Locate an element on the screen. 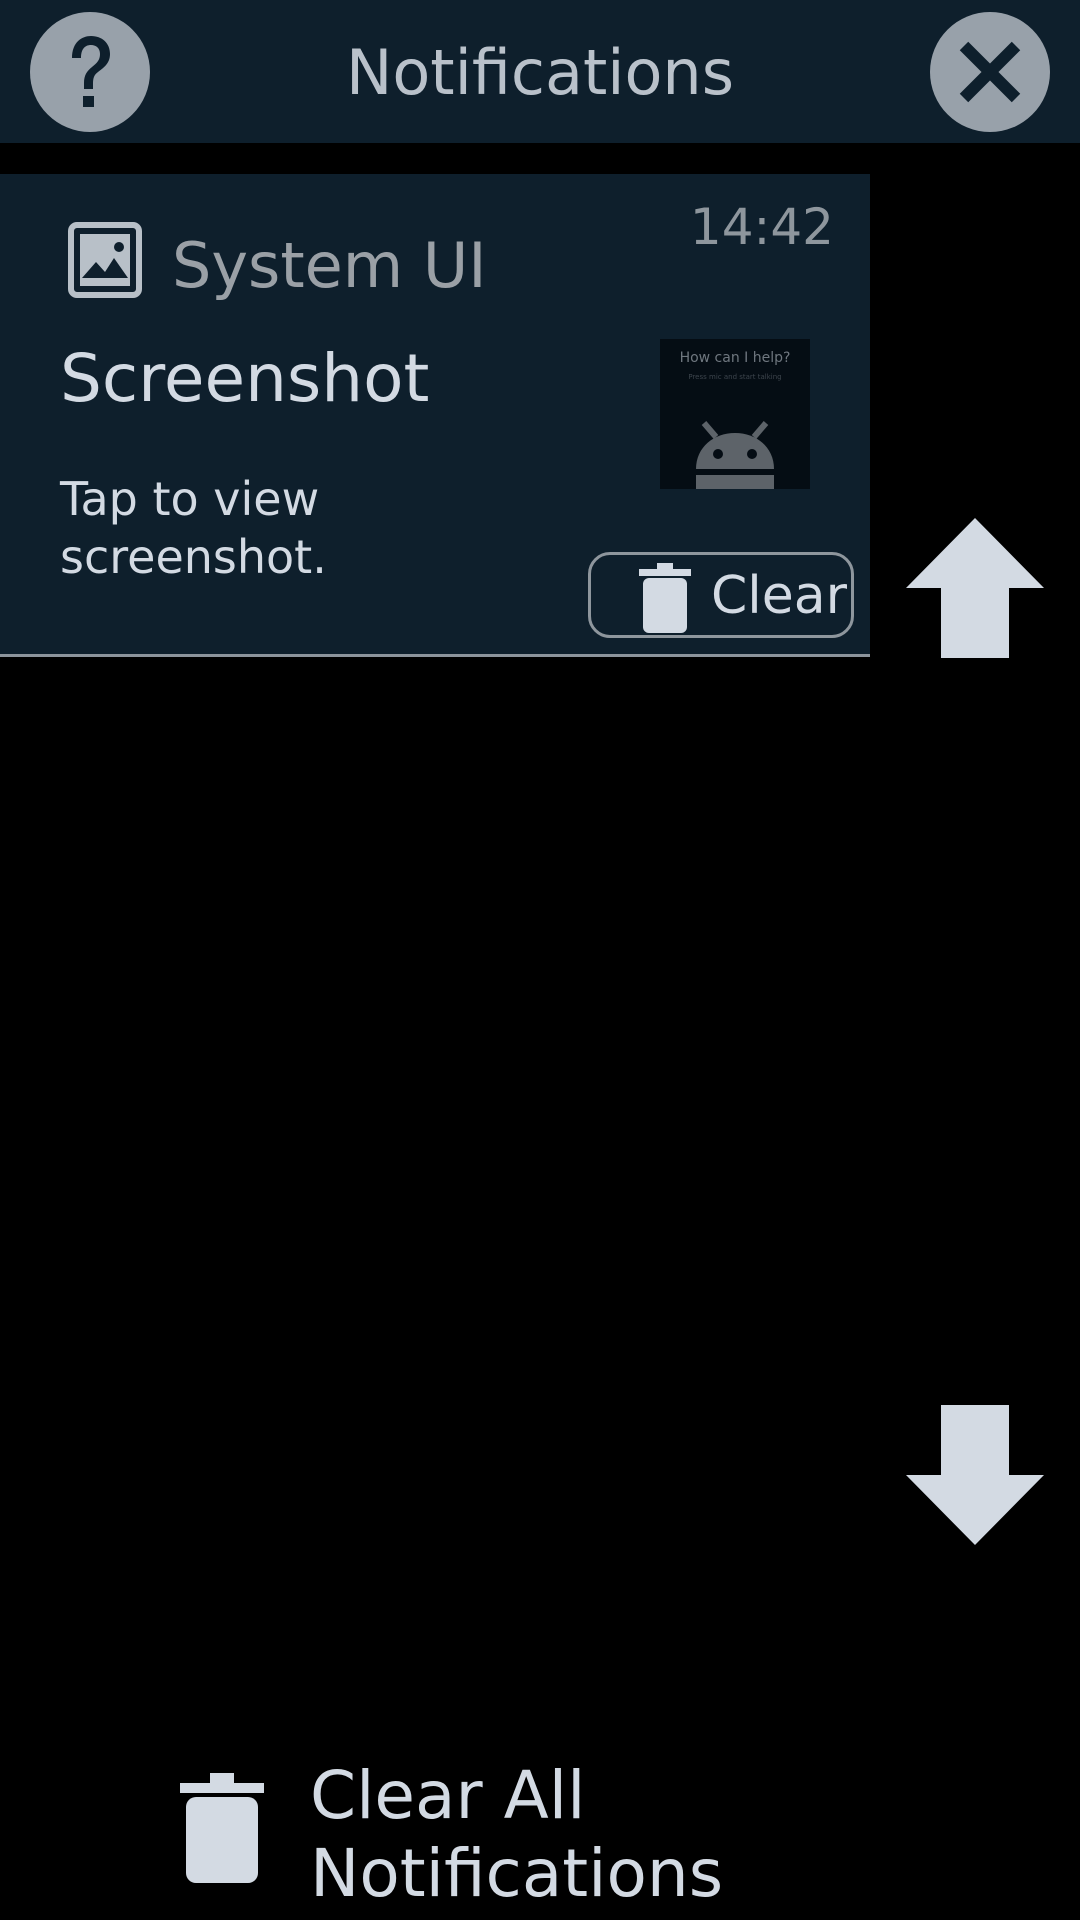  question-icon is located at coordinates (91, 71).